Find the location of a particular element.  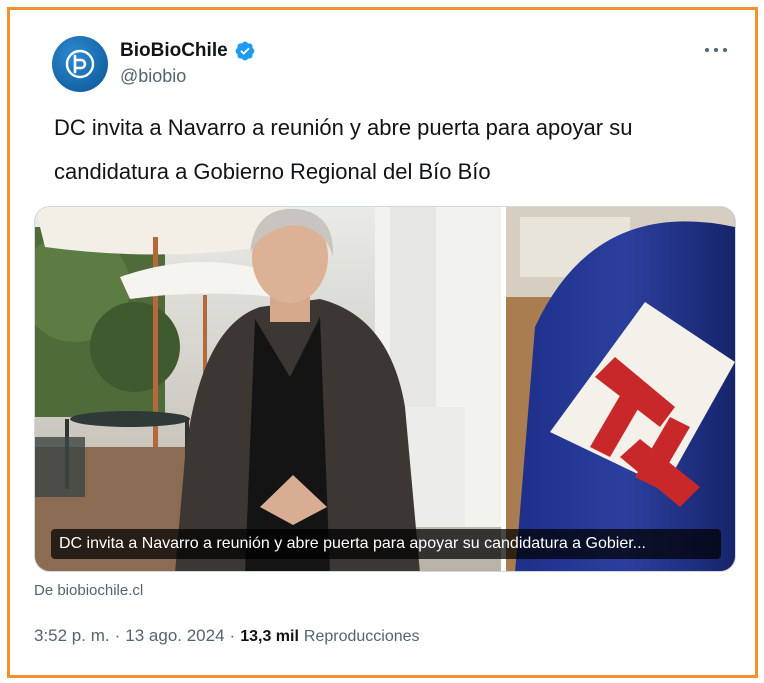

verified-badge-icon is located at coordinates (245, 51).